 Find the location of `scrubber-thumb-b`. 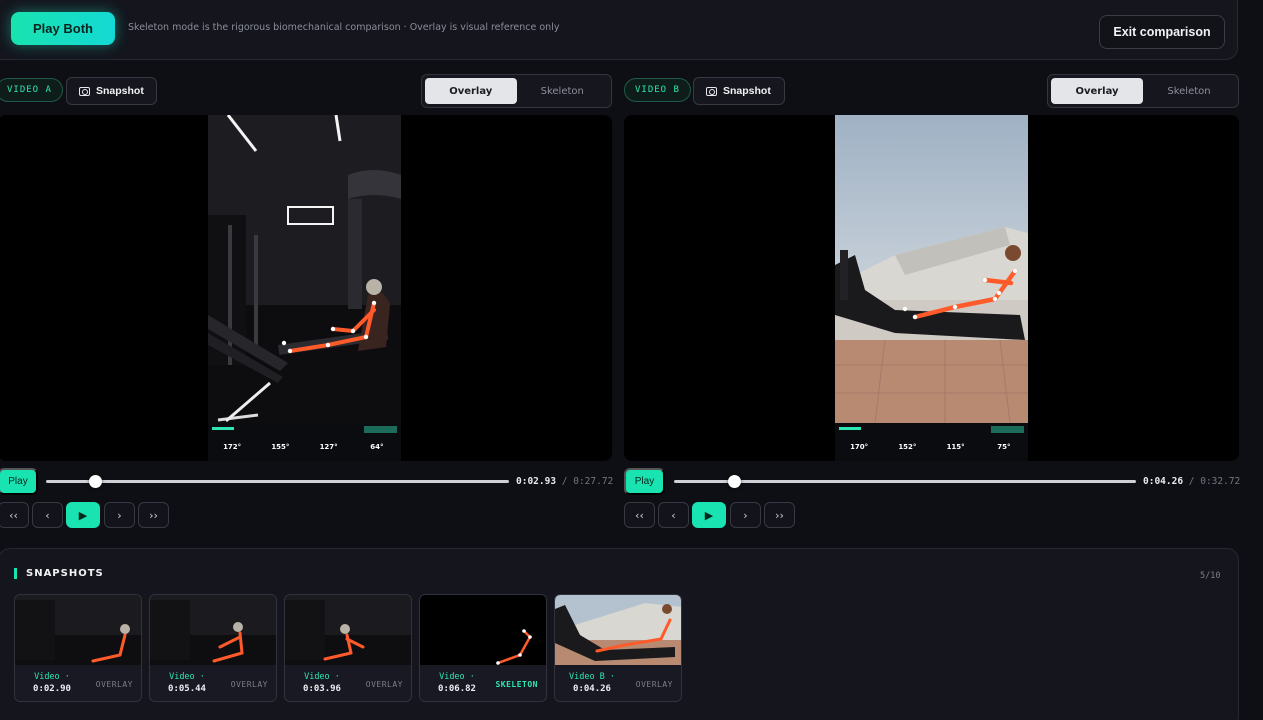

scrubber-thumb-b is located at coordinates (735, 481).